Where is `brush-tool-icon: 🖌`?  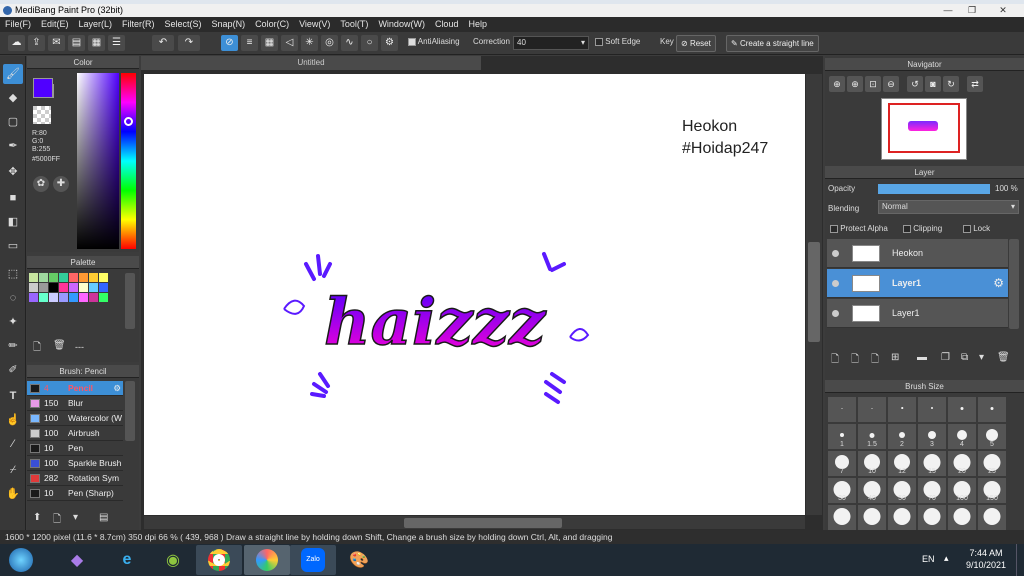
brush-tool-icon: 🖌 is located at coordinates (13, 74).